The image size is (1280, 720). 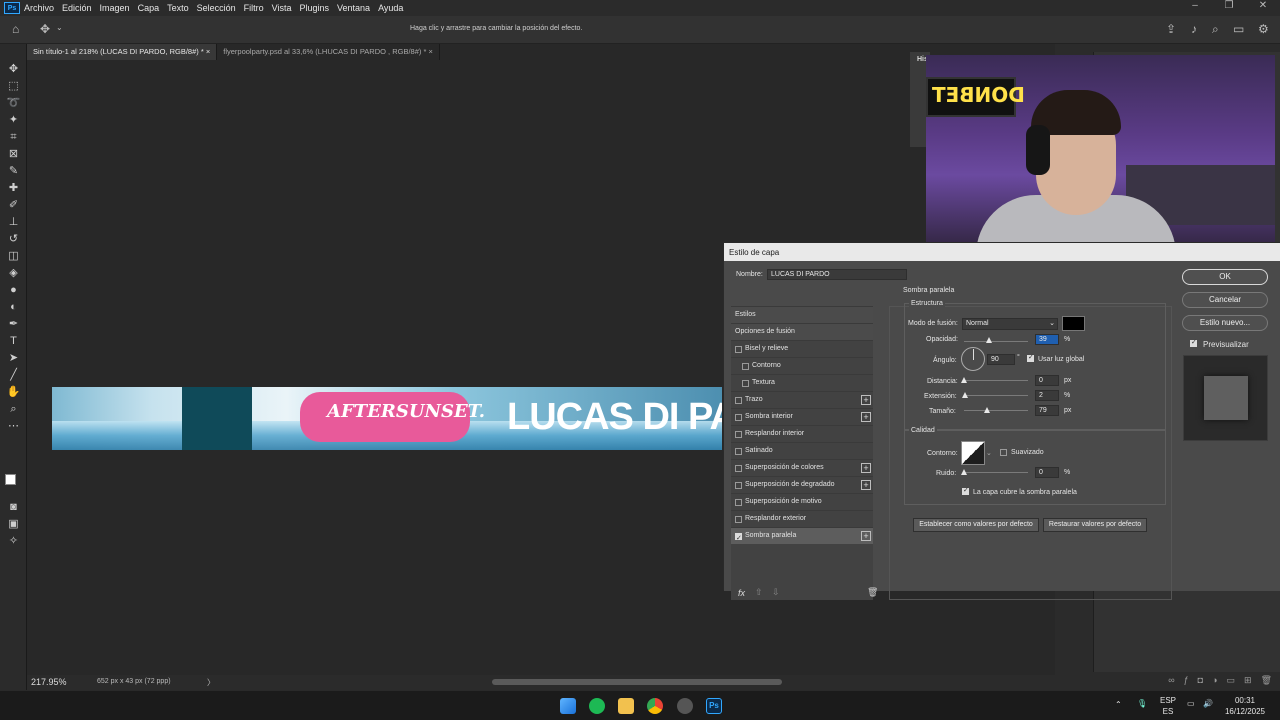 I want to click on menu-capa: Capa, so click(x=149, y=8).